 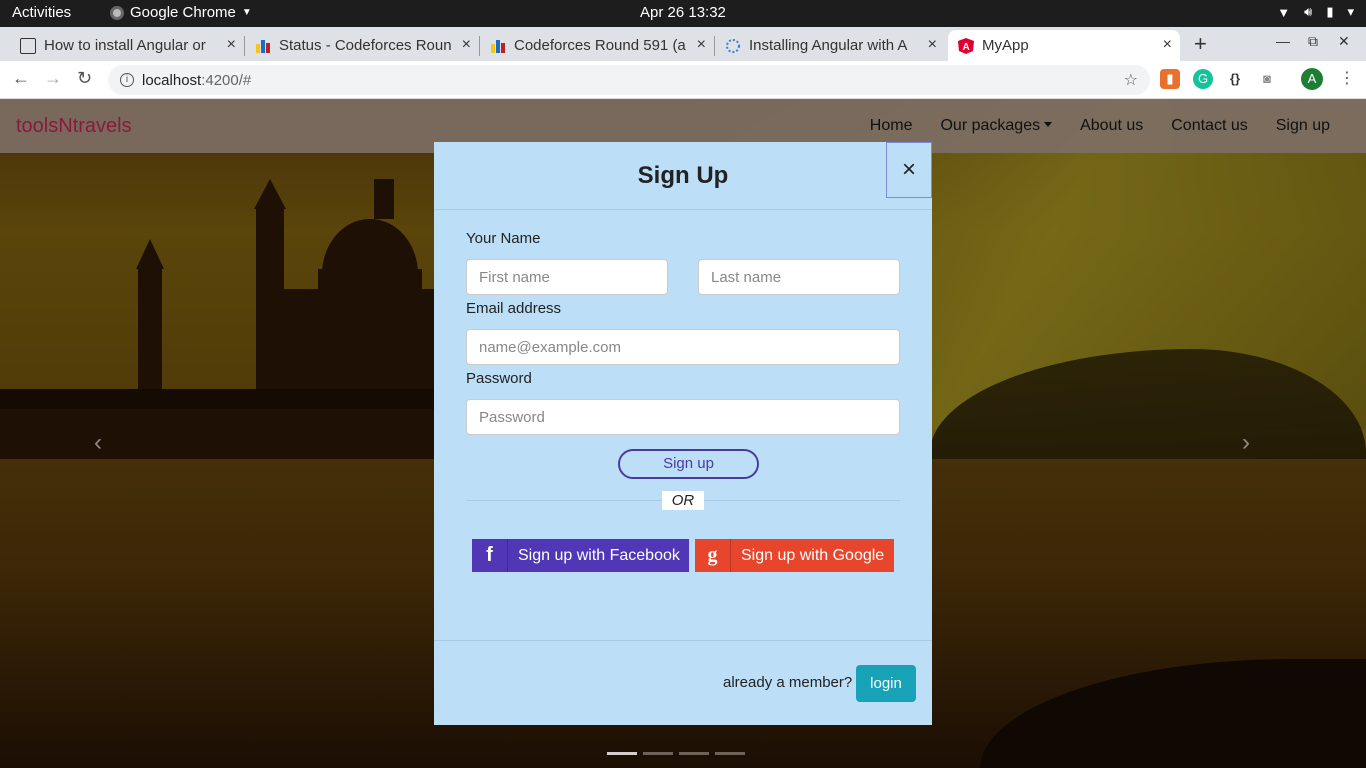 What do you see at coordinates (886, 683) in the screenshot?
I see `login-button: login` at bounding box center [886, 683].